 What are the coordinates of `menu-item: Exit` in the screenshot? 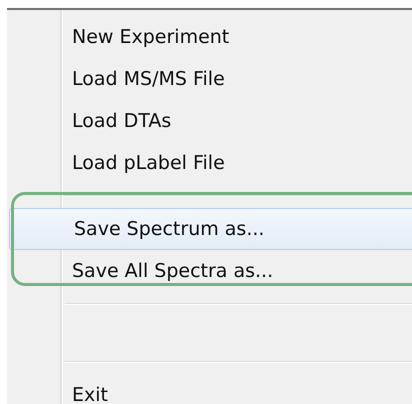 It's located at (209, 389).